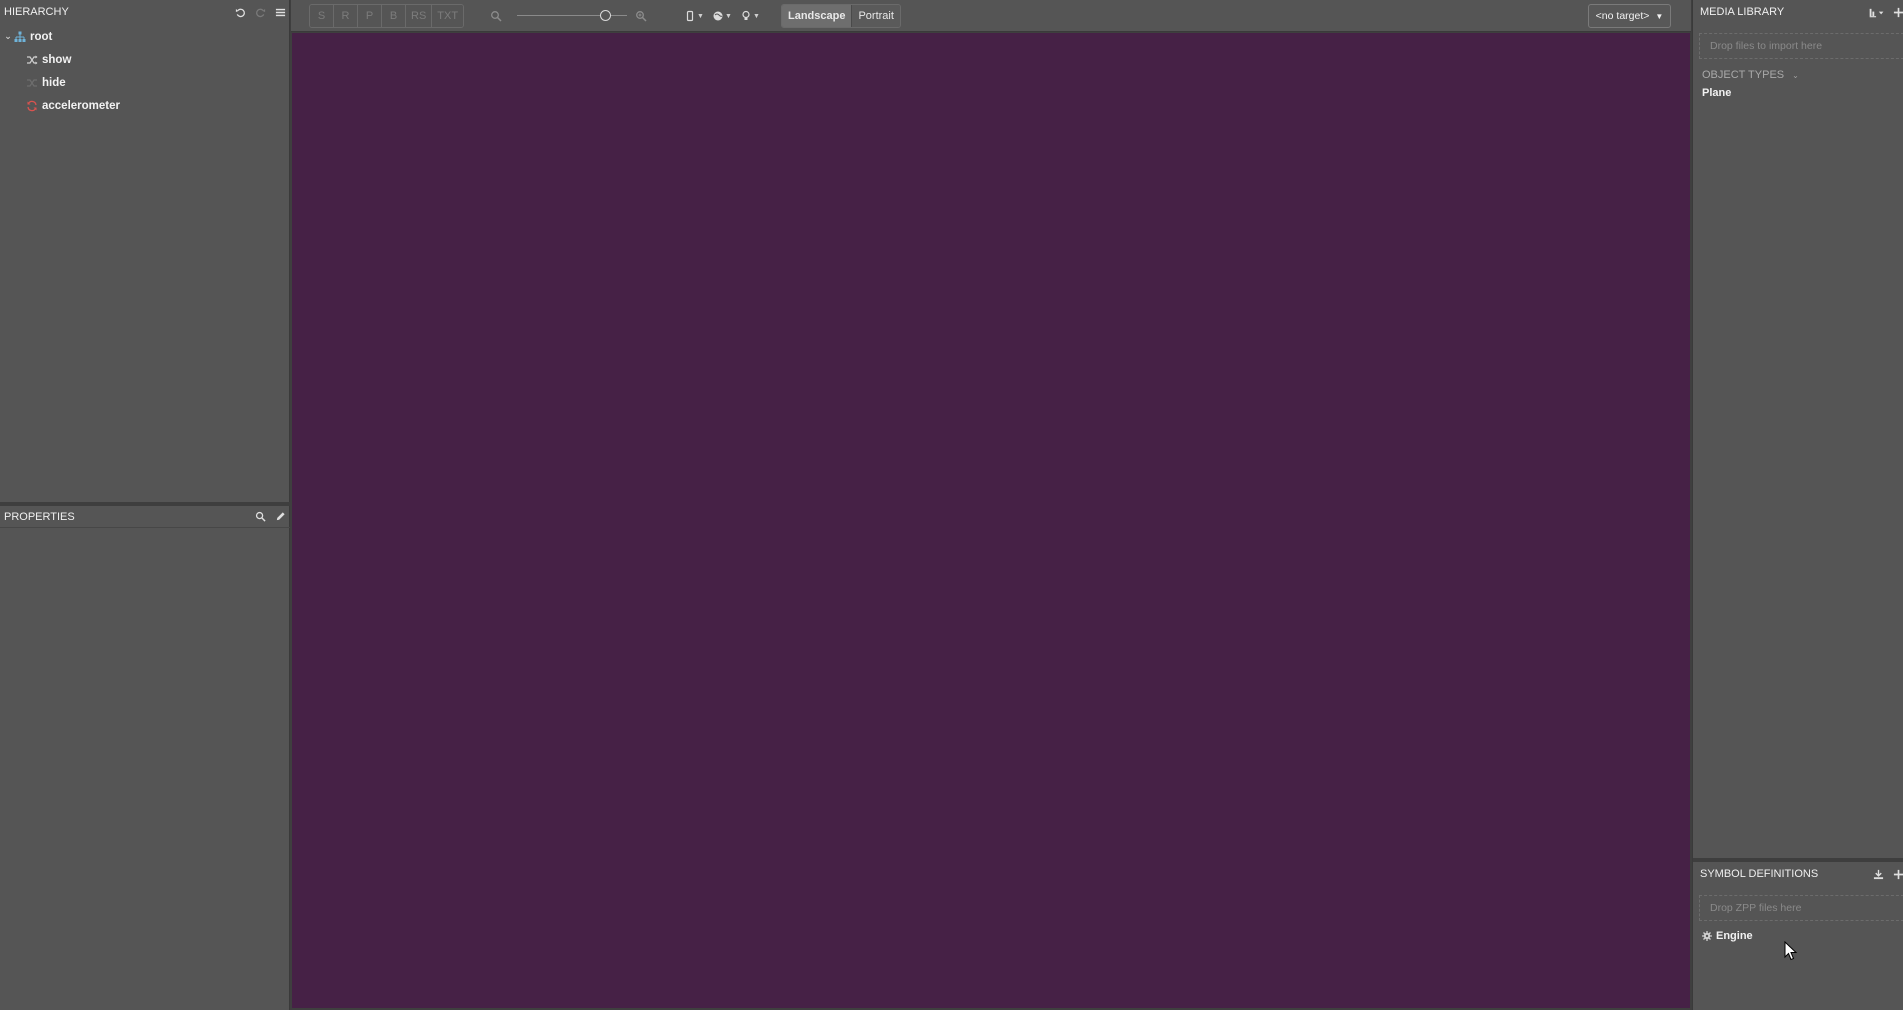  What do you see at coordinates (1791, 951) in the screenshot?
I see `mouse-cursor-icon` at bounding box center [1791, 951].